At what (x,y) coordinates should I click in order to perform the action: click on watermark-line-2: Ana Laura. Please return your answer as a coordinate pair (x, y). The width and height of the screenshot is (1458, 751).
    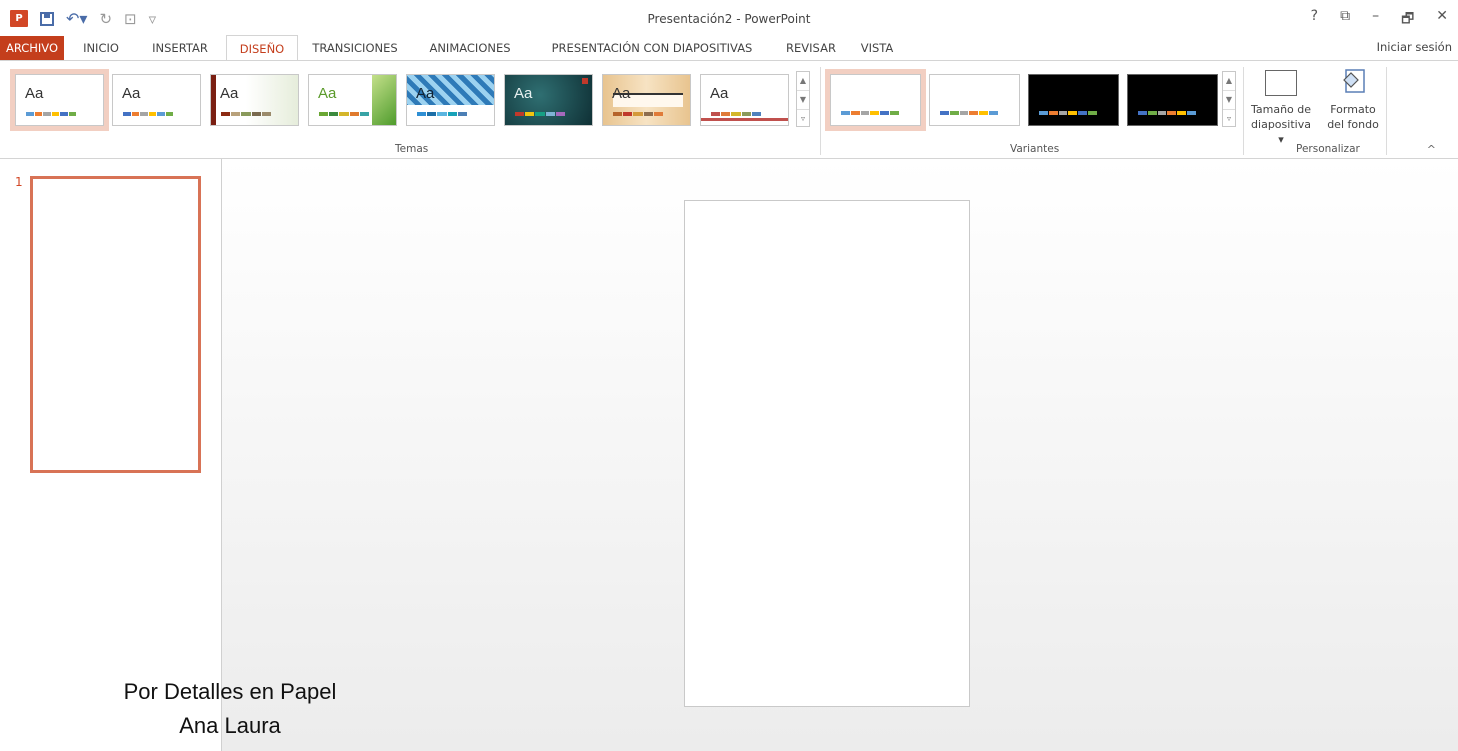
    Looking at the image, I should click on (230, 725).